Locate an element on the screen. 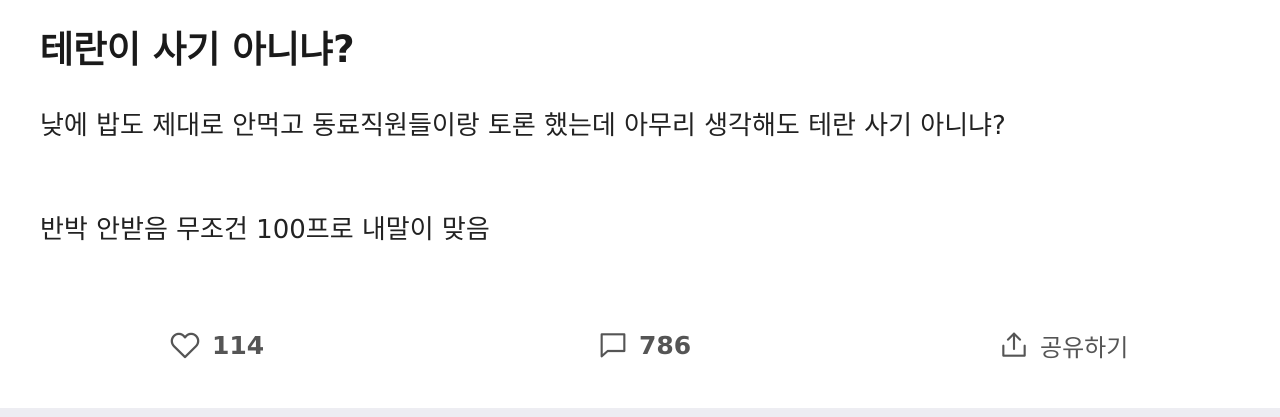 This screenshot has height=417, width=1280. post-title: 테란이 사기 아니냐? is located at coordinates (197, 49).